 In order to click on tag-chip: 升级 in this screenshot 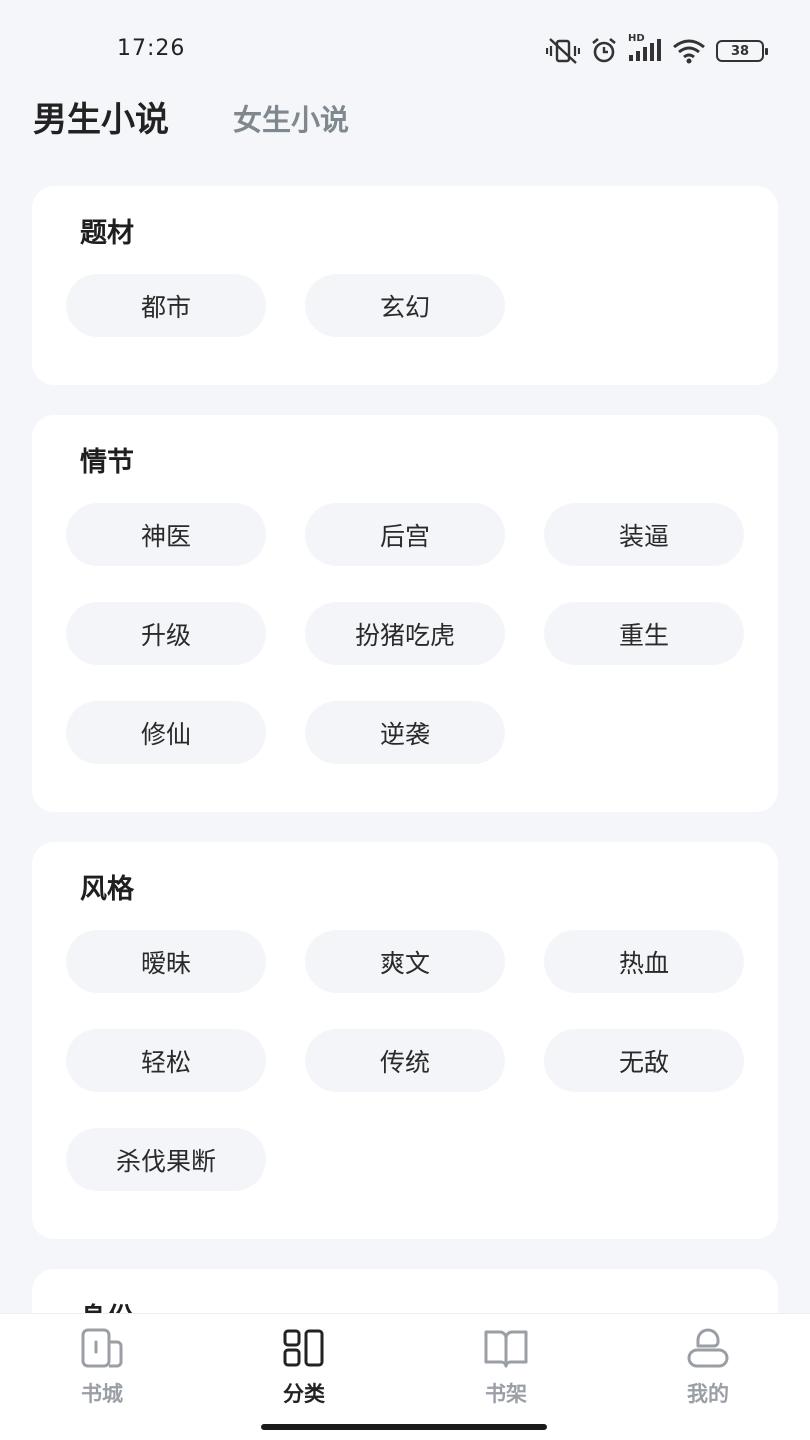, I will do `click(166, 633)`.